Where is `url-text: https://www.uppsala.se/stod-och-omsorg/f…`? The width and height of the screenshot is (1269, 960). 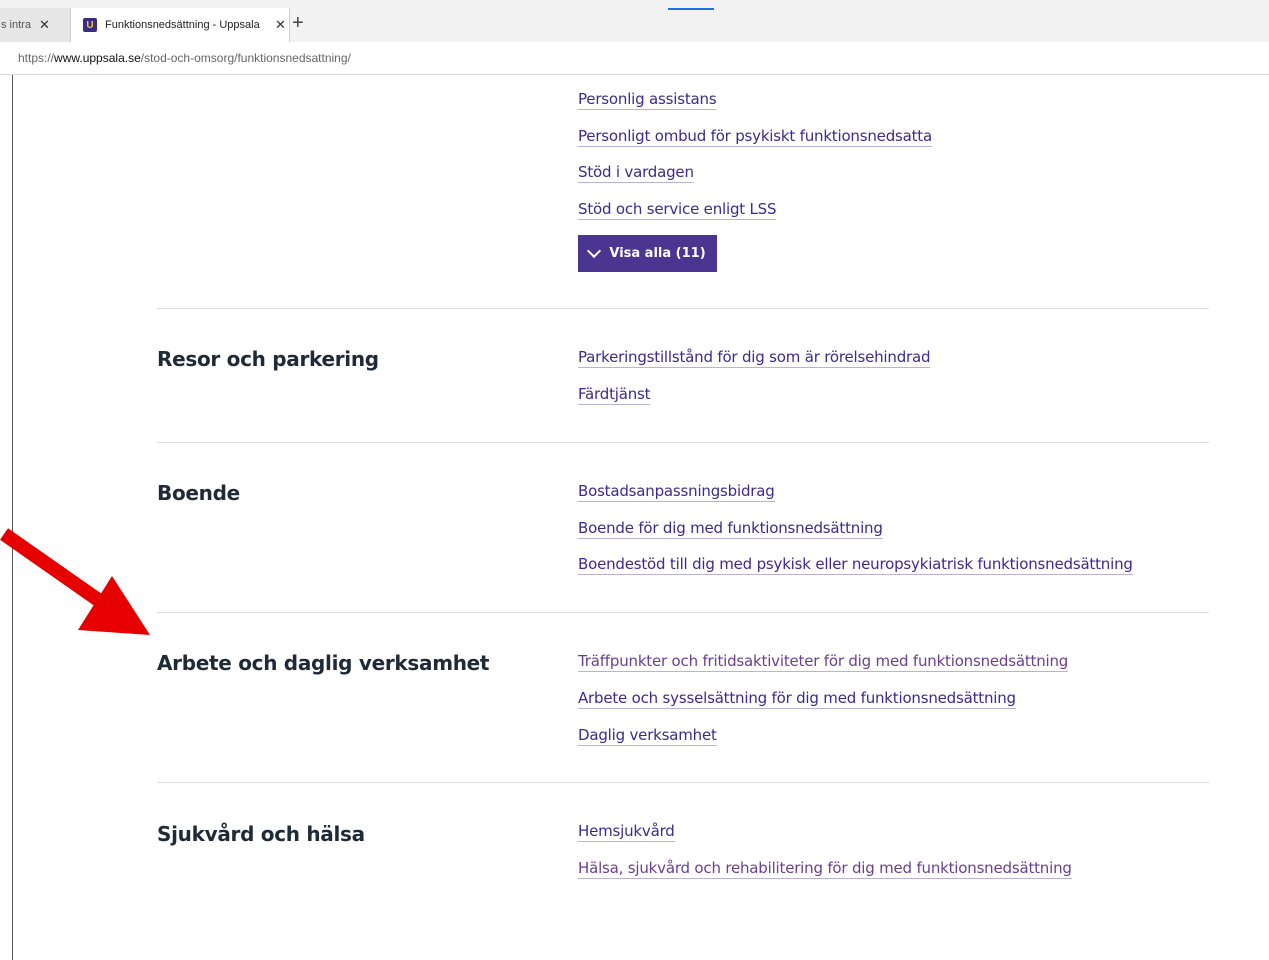 url-text: https://www.uppsala.se/stod-och-omsorg/f… is located at coordinates (184, 58).